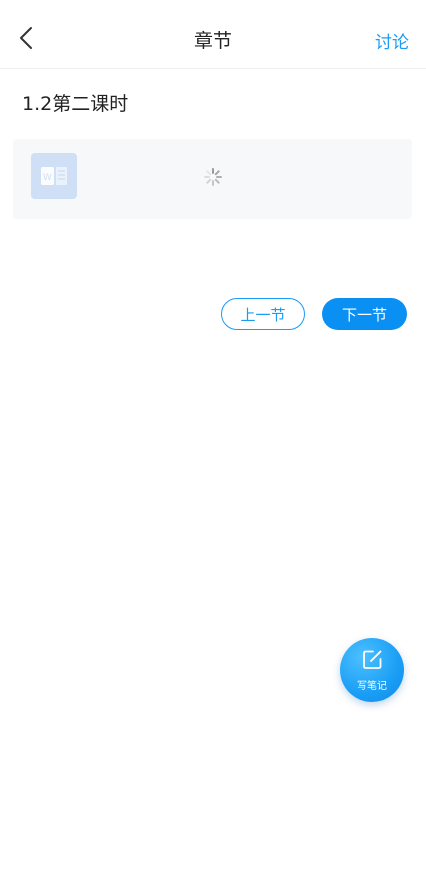 The image size is (426, 872). What do you see at coordinates (54, 176) in the screenshot?
I see `word-document-icon: W` at bounding box center [54, 176].